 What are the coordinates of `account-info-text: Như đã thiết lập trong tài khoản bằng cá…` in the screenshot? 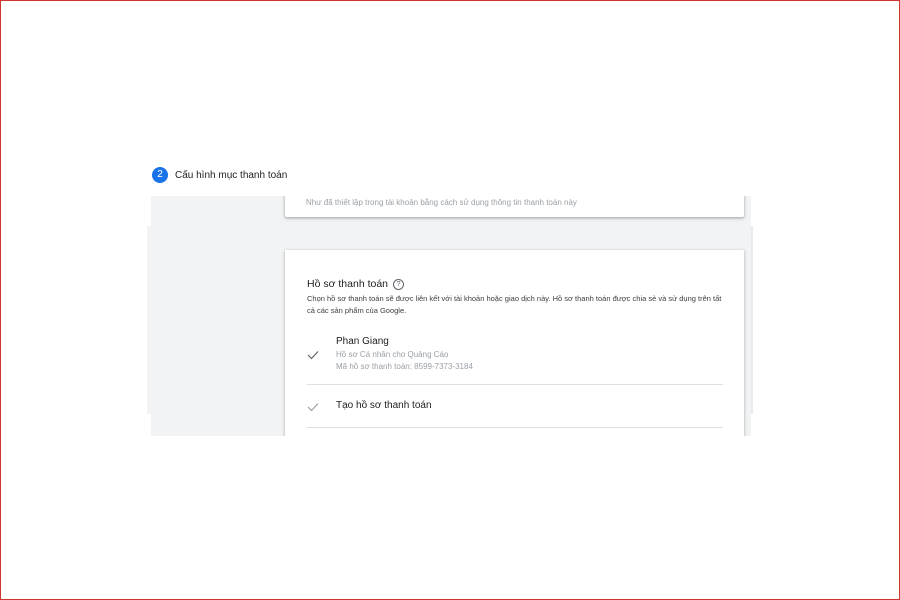 It's located at (441, 202).